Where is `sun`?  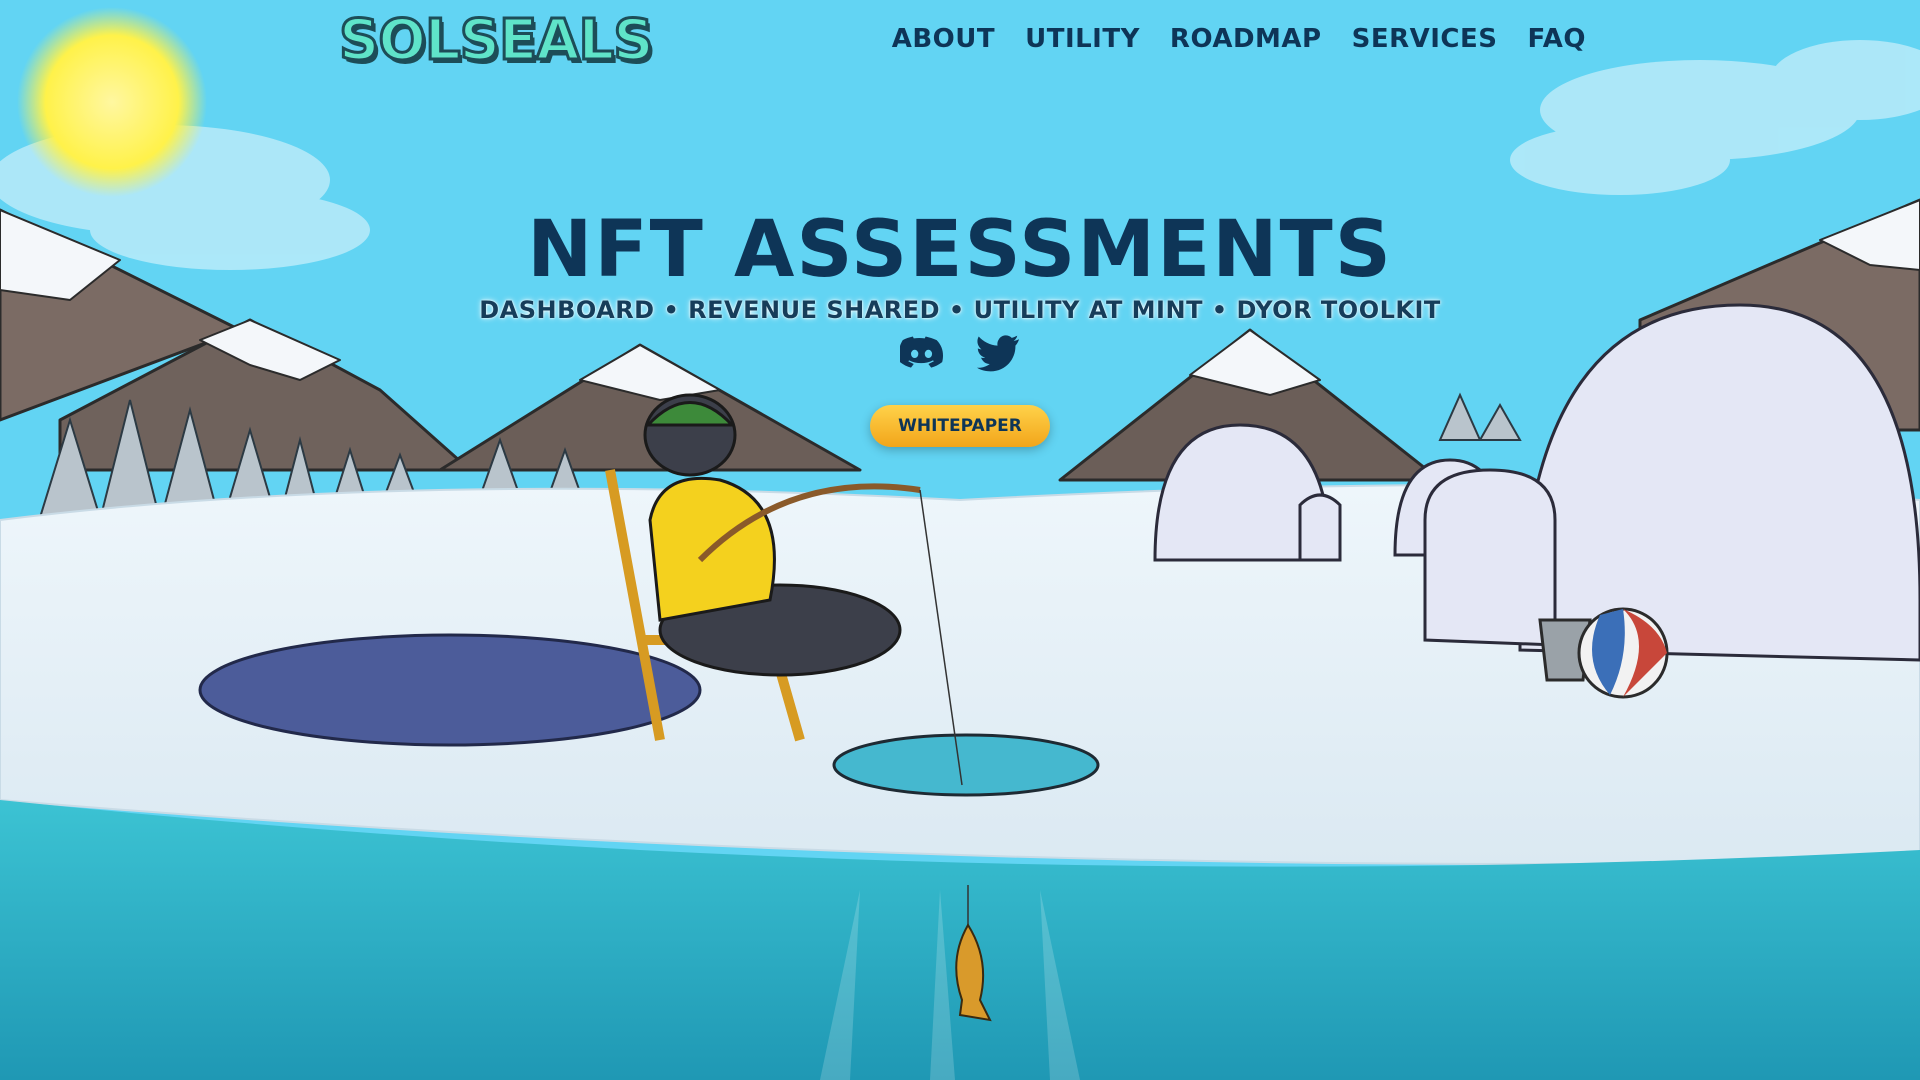
sun is located at coordinates (112, 102).